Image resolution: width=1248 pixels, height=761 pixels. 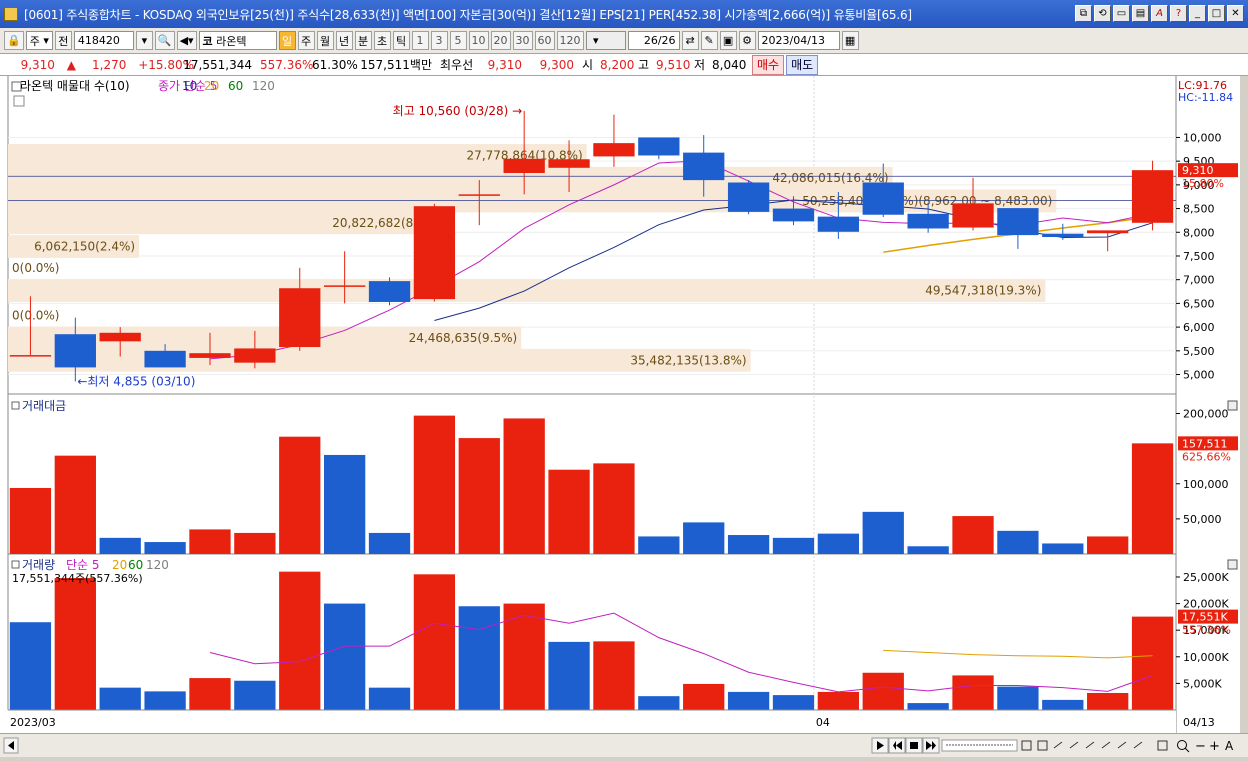 I want to click on market-select: 주 ▾, so click(x=39, y=40).